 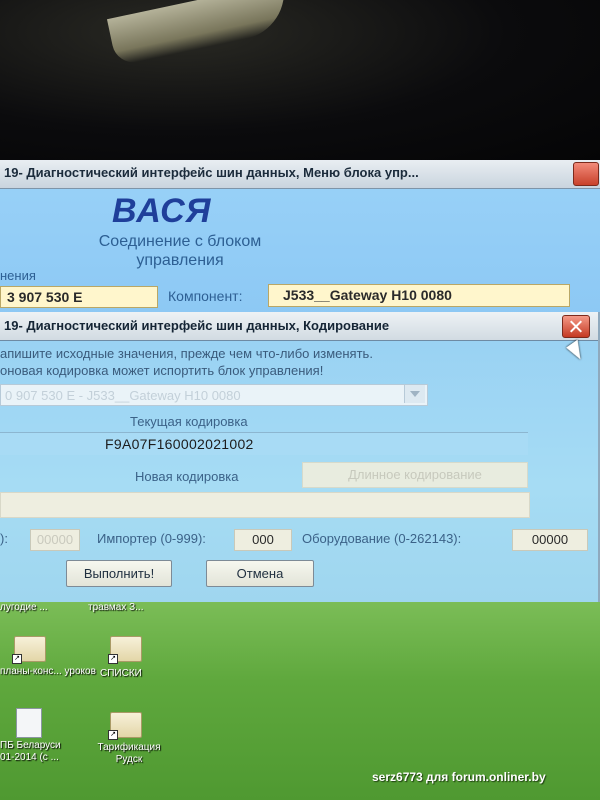 I want to click on left-field-label: ):, so click(x=4, y=538).